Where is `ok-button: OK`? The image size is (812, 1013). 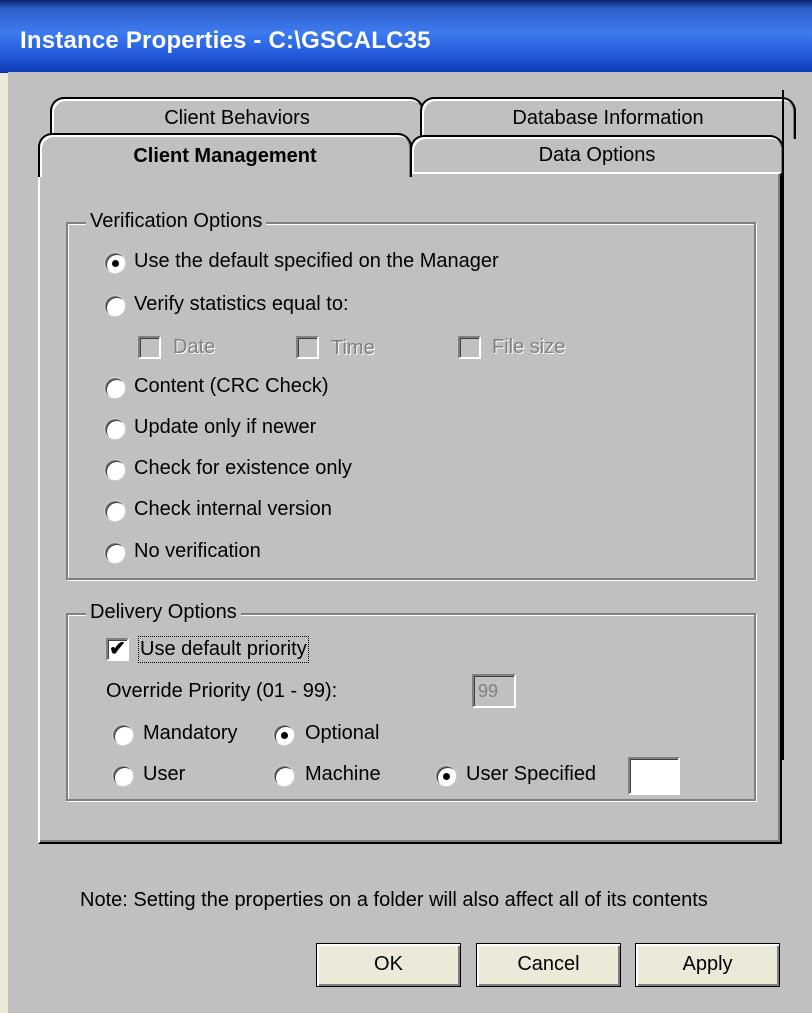 ok-button: OK is located at coordinates (388, 965).